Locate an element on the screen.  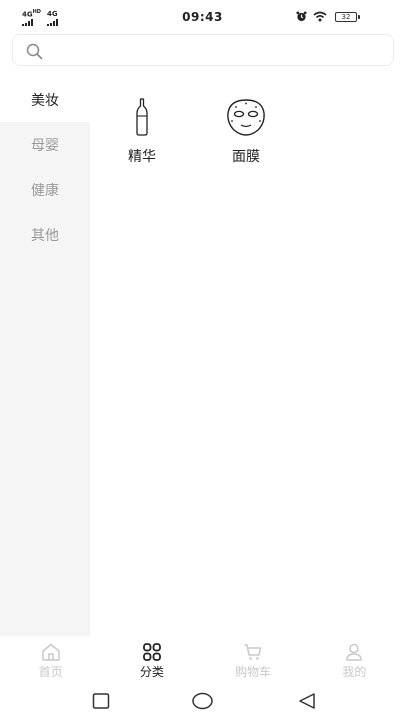
status-bar: 4GHD 4G 09:43 32 is located at coordinates (202, 16).